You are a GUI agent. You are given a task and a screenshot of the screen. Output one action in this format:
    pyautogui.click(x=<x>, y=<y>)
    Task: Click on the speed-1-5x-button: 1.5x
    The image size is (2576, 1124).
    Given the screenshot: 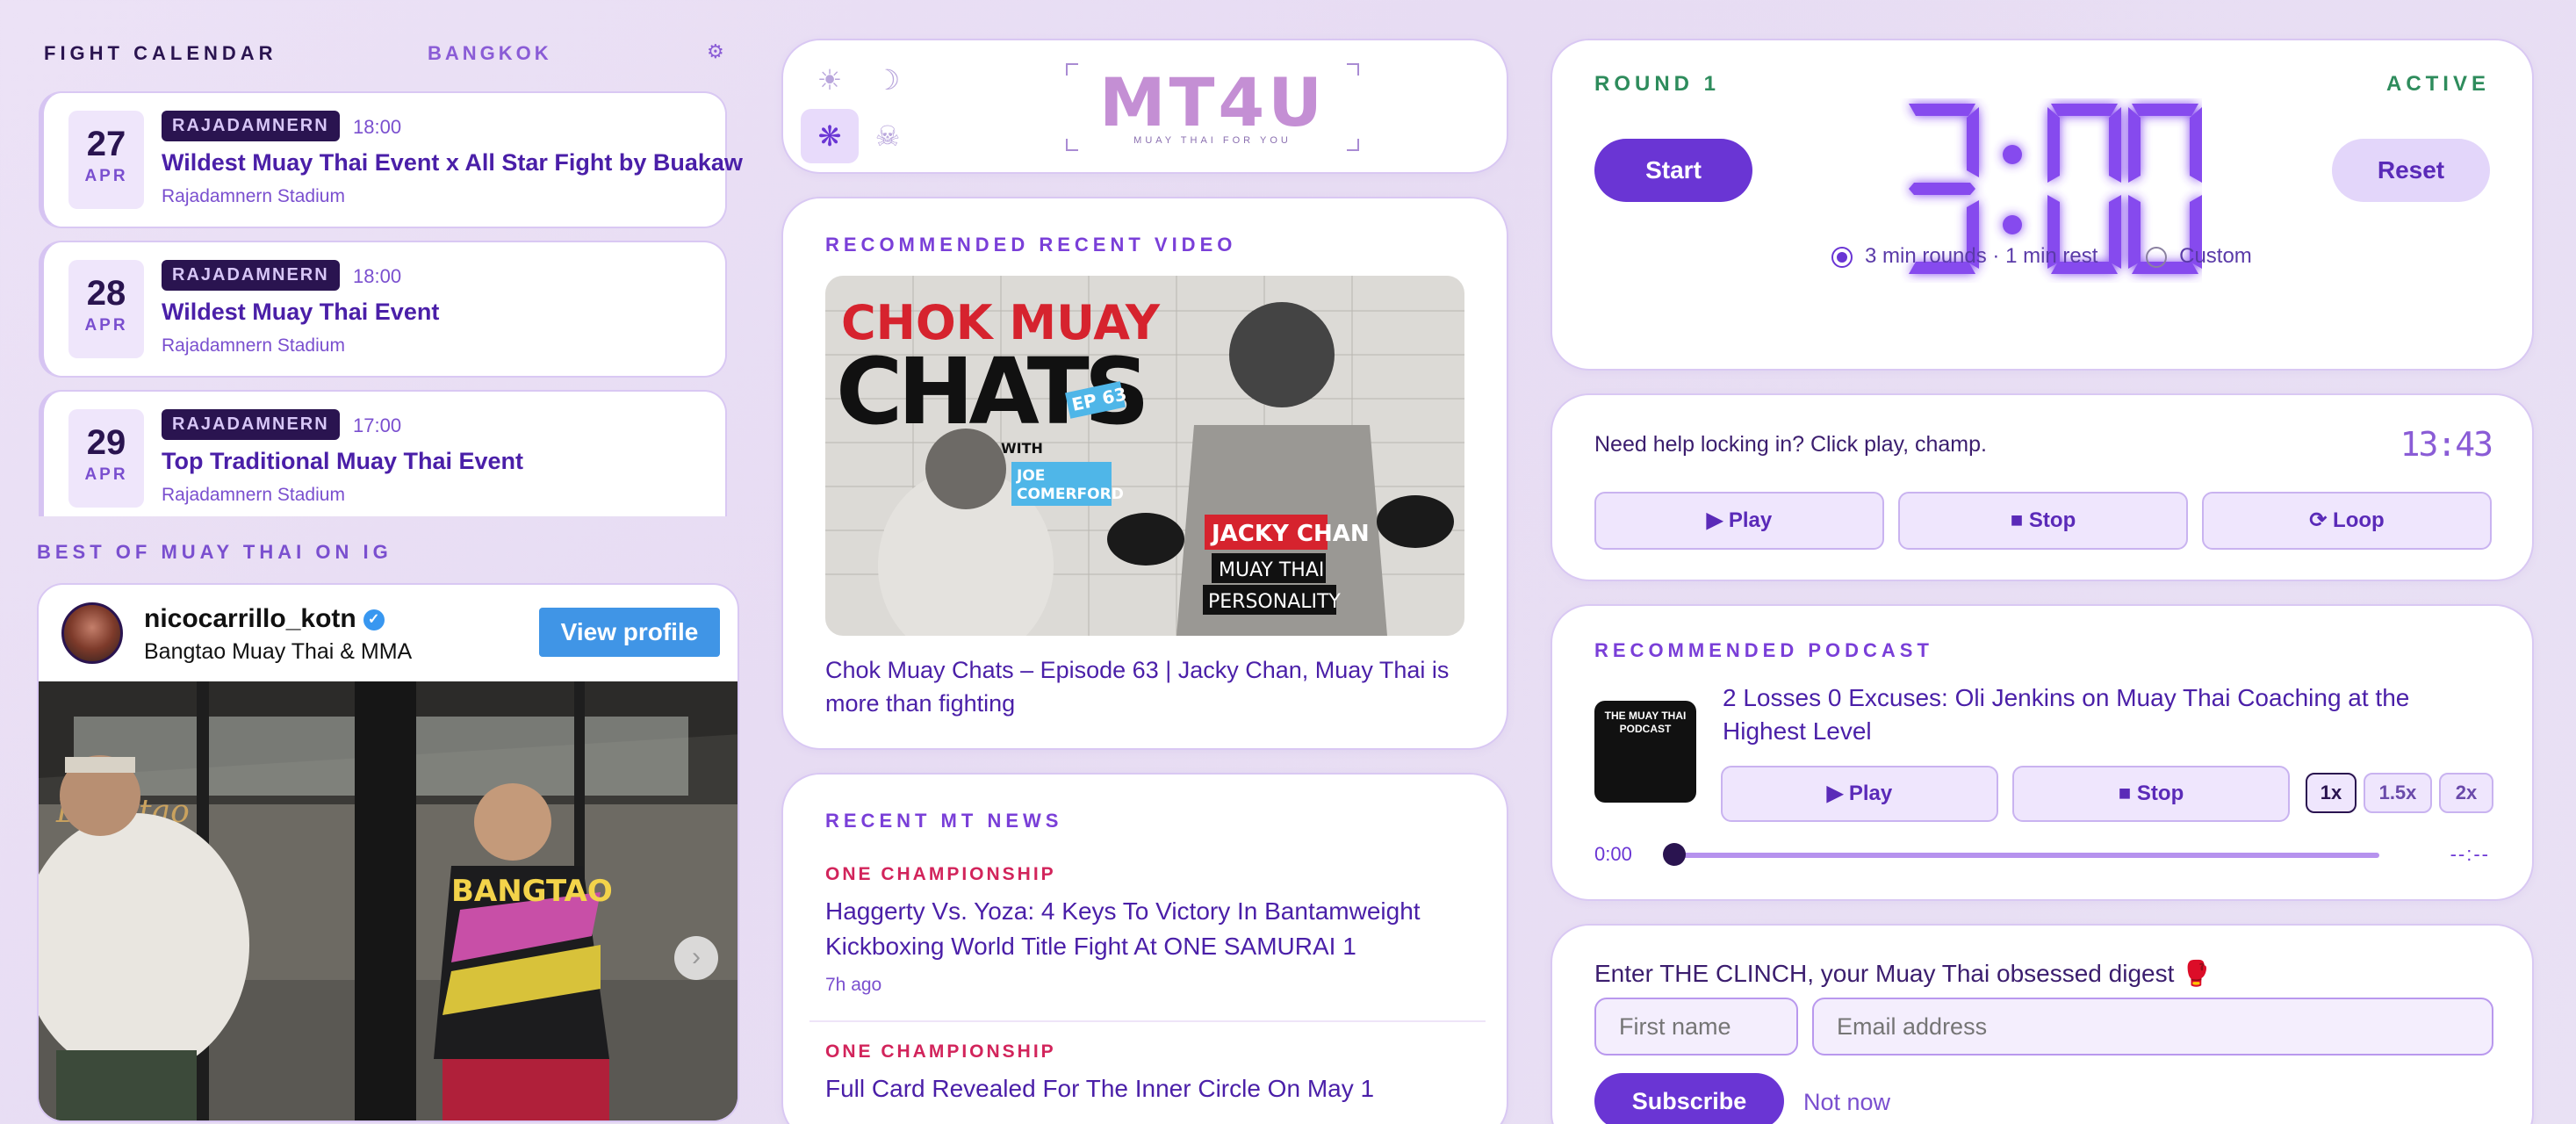 What is the action you would take?
    pyautogui.click(x=2398, y=793)
    